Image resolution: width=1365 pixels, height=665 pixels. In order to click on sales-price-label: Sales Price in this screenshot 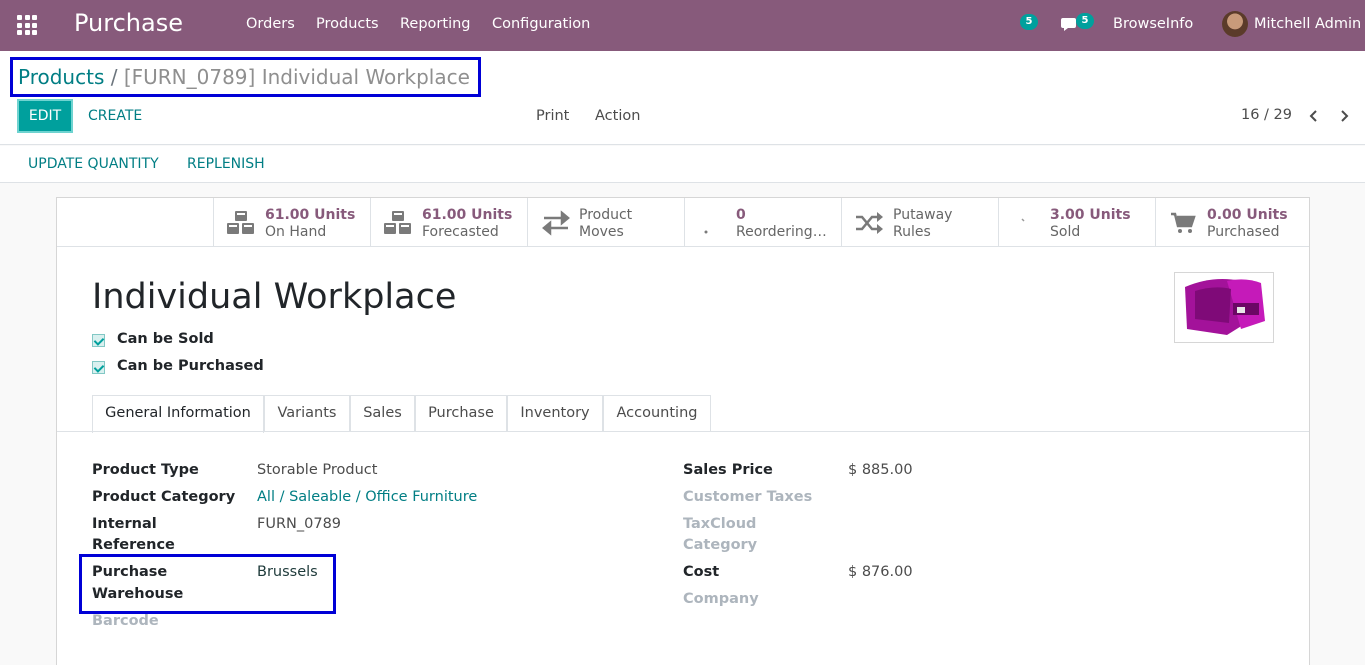, I will do `click(728, 470)`.